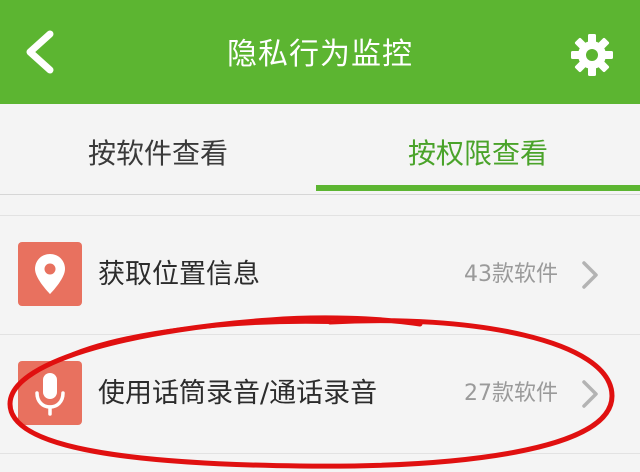  What do you see at coordinates (511, 393) in the screenshot?
I see `app-count: 27款软件` at bounding box center [511, 393].